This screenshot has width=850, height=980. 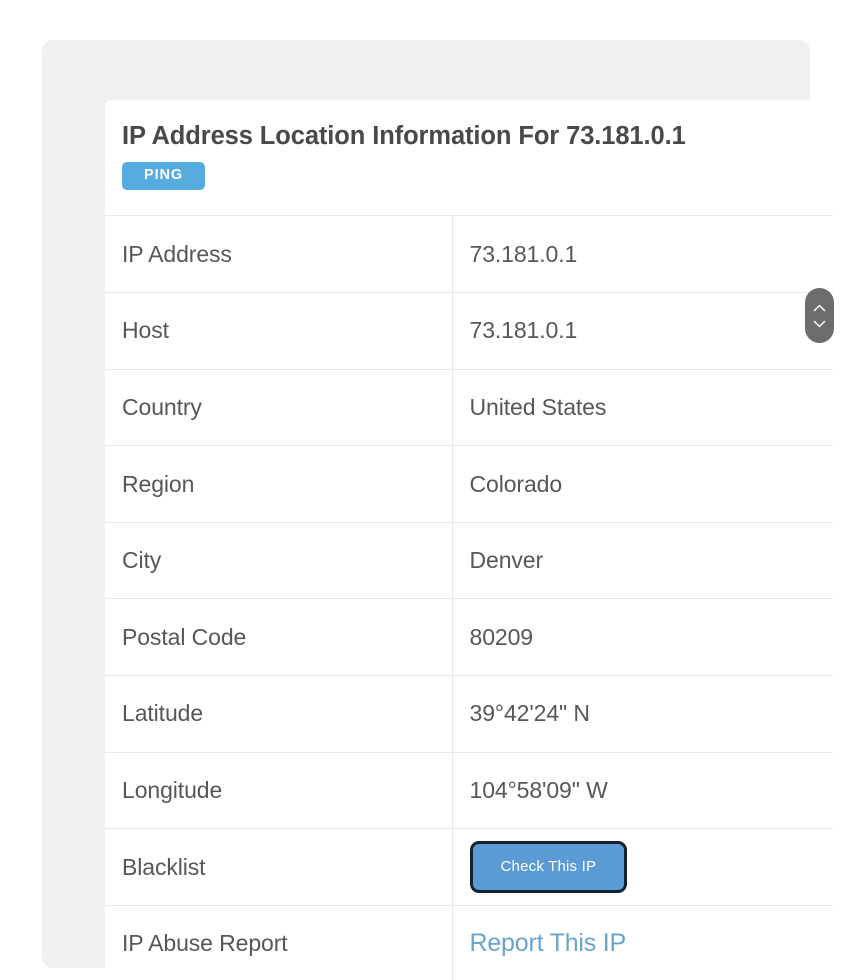 I want to click on table-row: Blacklist Check This IP, so click(x=469, y=867).